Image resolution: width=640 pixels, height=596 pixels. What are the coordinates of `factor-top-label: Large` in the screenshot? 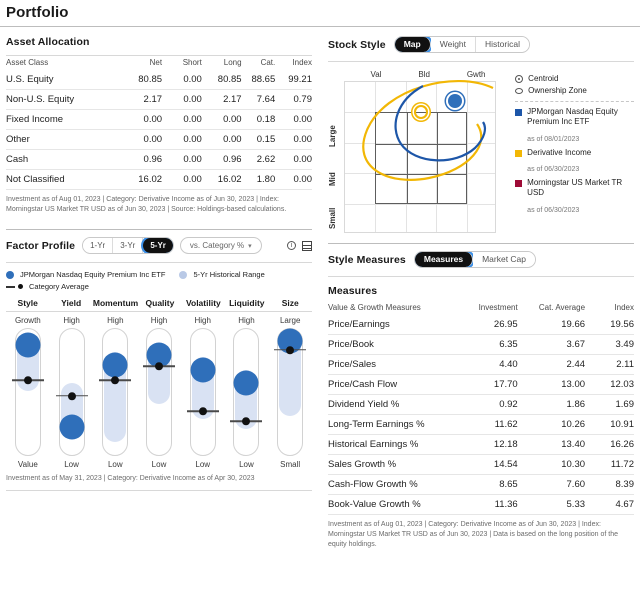 It's located at (290, 321).